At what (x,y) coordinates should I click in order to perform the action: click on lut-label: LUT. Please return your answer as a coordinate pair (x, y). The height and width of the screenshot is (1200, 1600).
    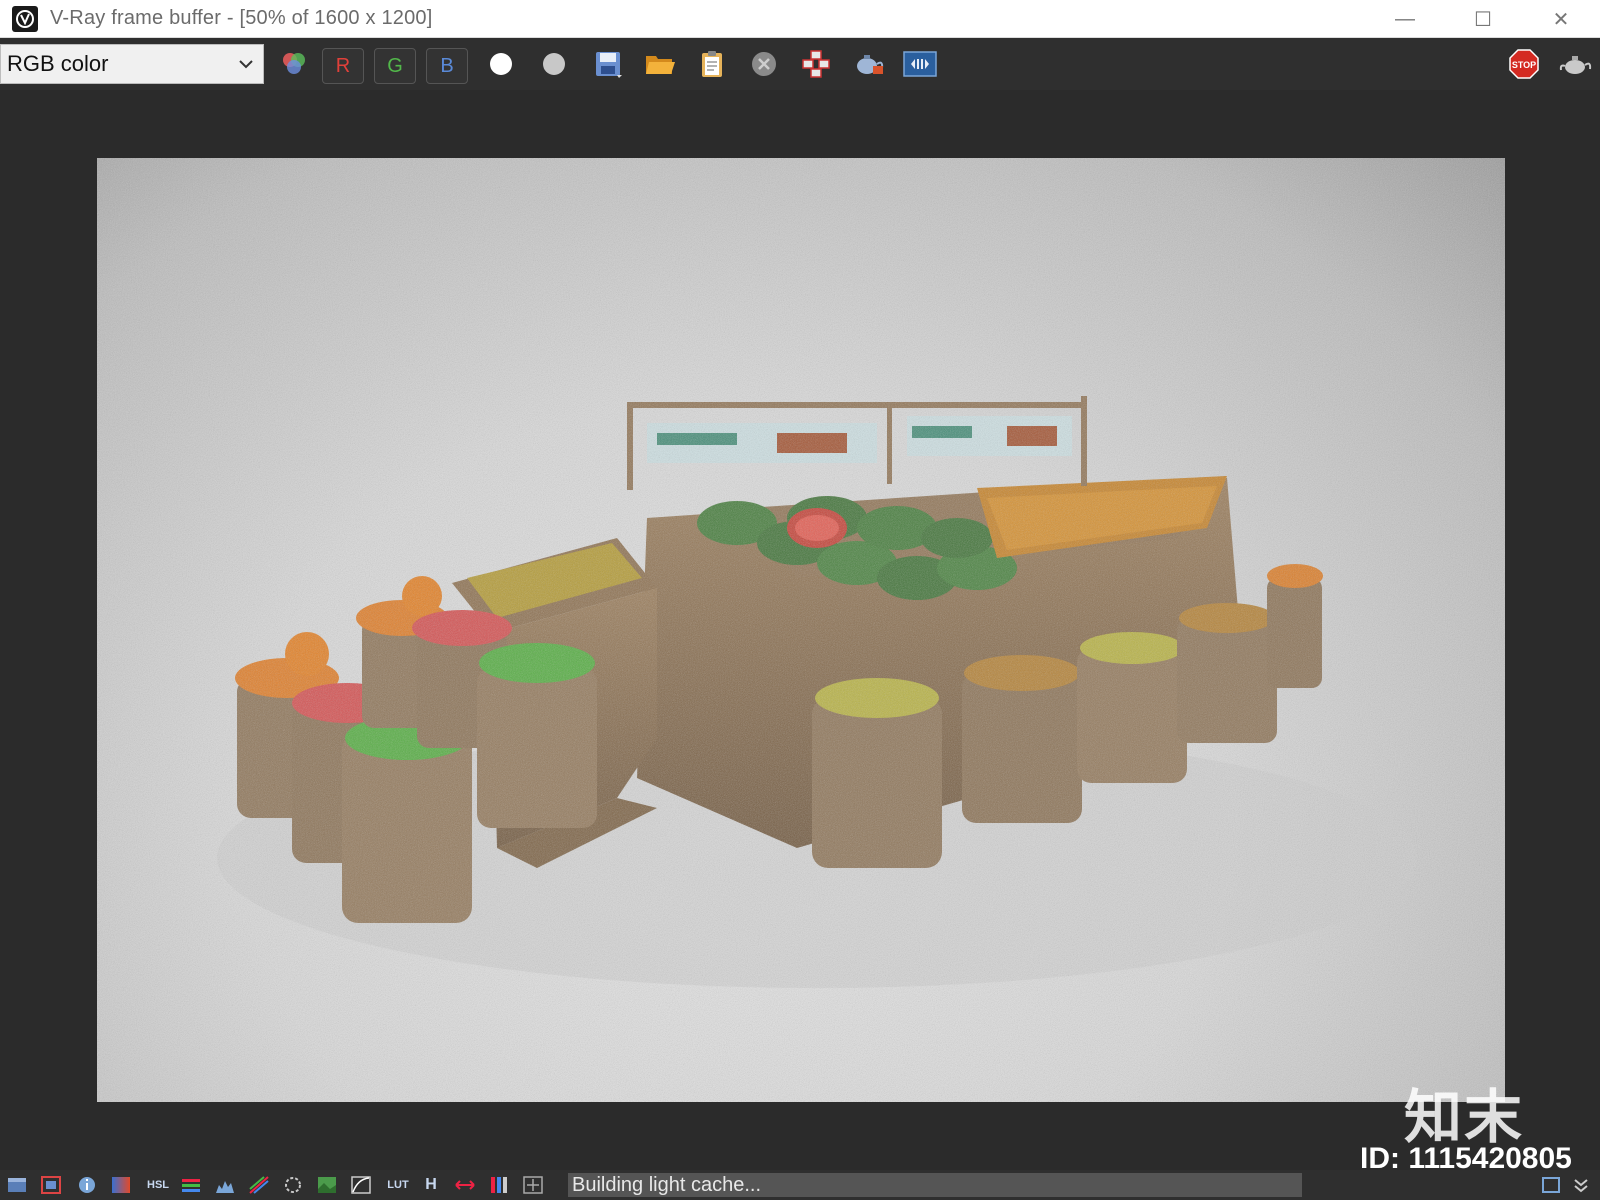
    Looking at the image, I should click on (398, 1185).